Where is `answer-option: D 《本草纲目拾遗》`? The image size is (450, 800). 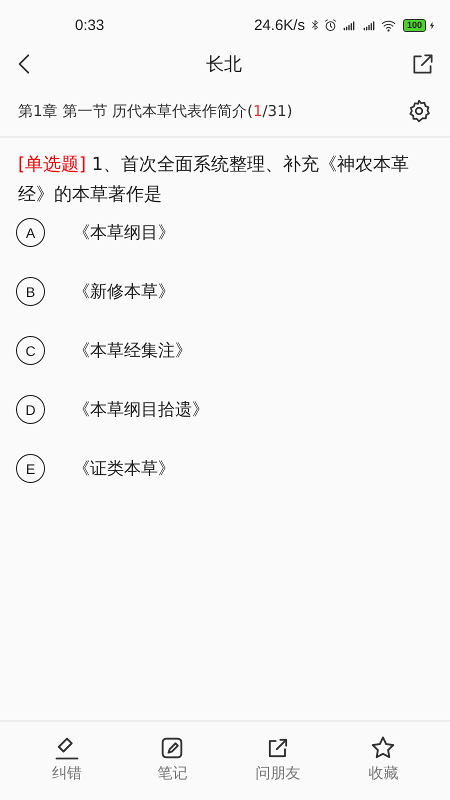
answer-option: D 《本草纲目拾遗》 is located at coordinates (225, 409).